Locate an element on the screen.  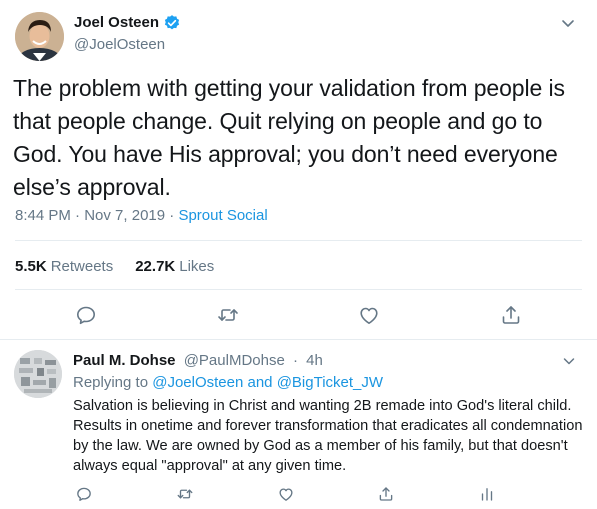
tweet-source-link: Sprout Social is located at coordinates (222, 215).